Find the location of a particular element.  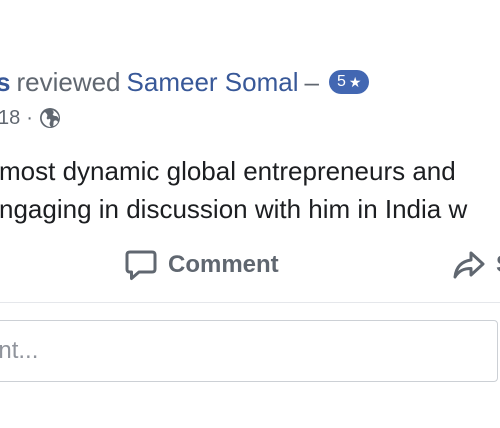

comment-composer is located at coordinates (249, 351).